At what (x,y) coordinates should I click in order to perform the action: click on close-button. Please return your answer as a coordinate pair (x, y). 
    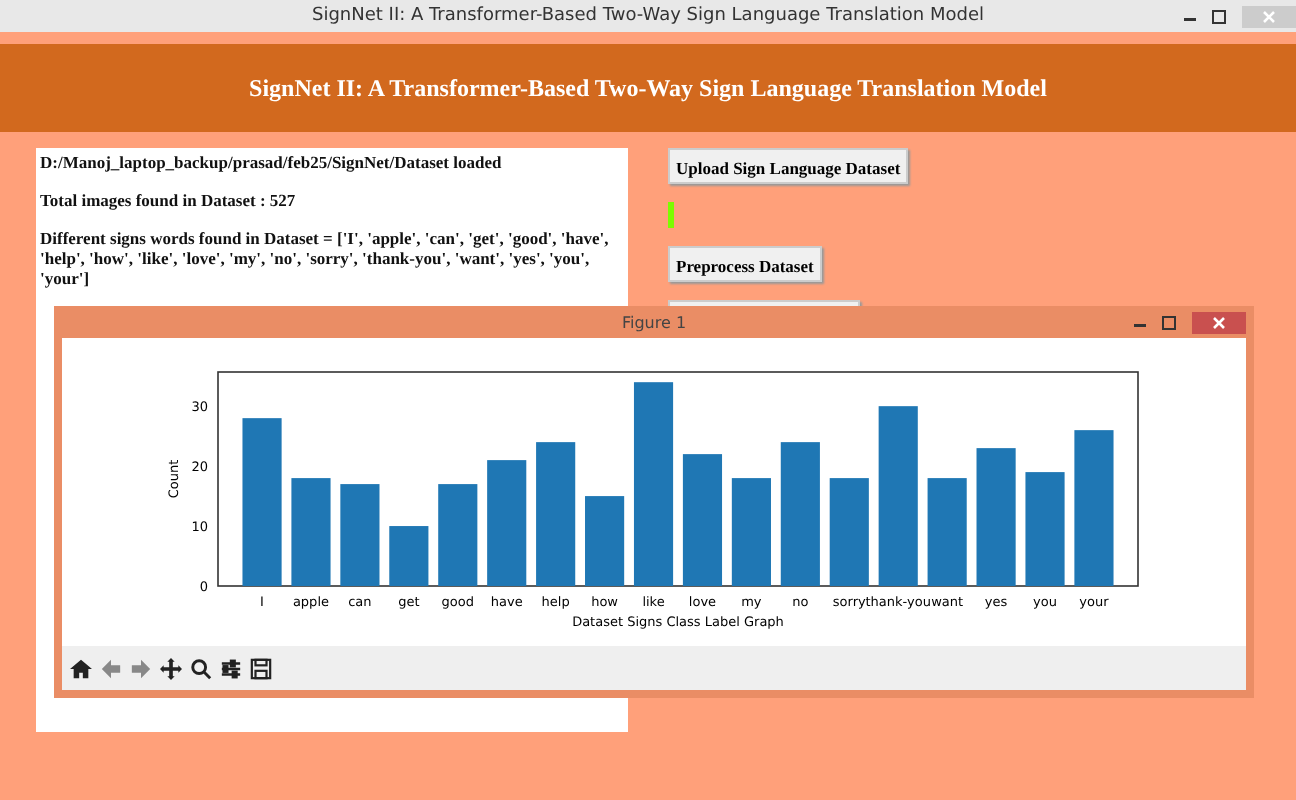
    Looking at the image, I should click on (1219, 322).